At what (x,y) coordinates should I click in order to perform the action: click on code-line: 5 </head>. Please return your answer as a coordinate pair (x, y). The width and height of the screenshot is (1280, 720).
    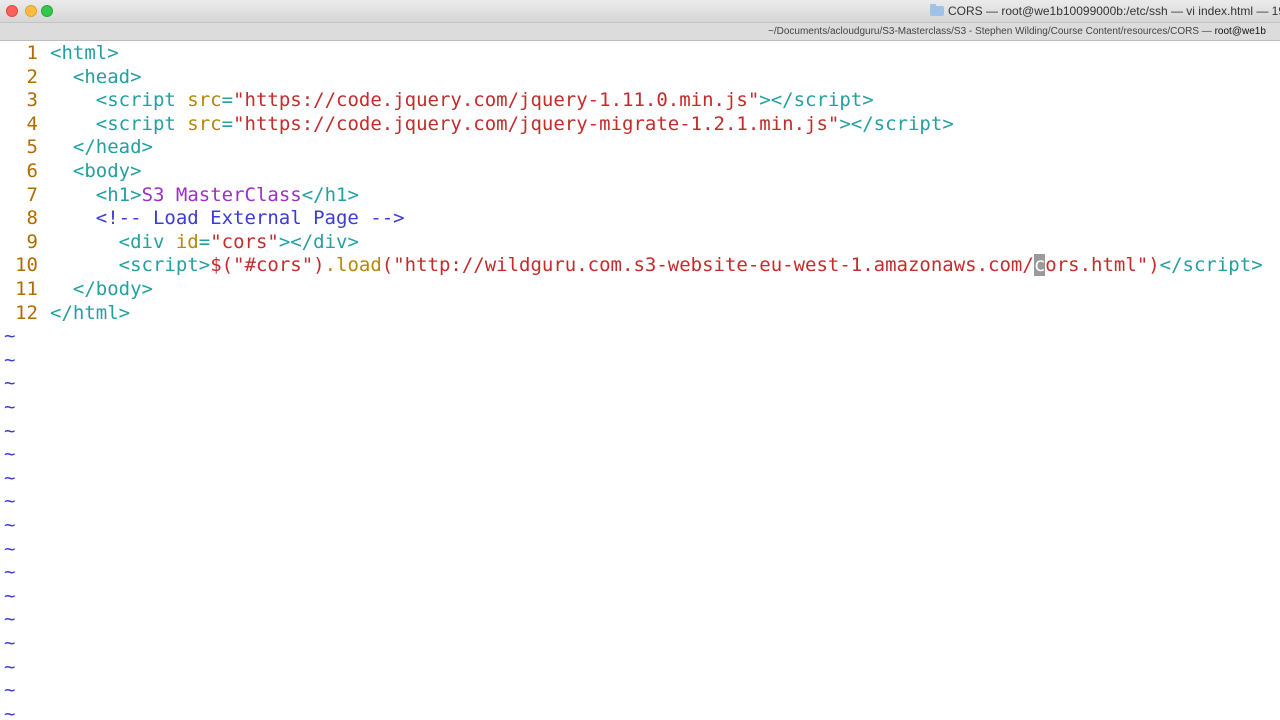
    Looking at the image, I should click on (76, 147).